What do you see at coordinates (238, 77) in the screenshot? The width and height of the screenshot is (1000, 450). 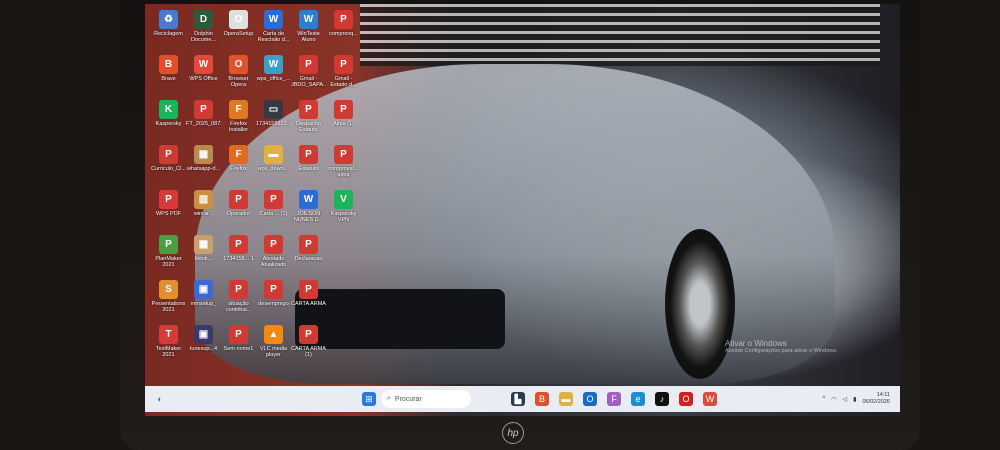 I see `desktop-icon: O Browser Opera` at bounding box center [238, 77].